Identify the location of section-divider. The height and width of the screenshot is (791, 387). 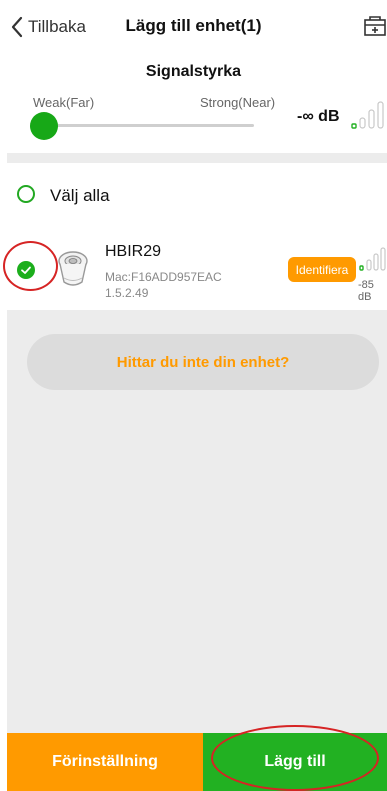
(197, 158).